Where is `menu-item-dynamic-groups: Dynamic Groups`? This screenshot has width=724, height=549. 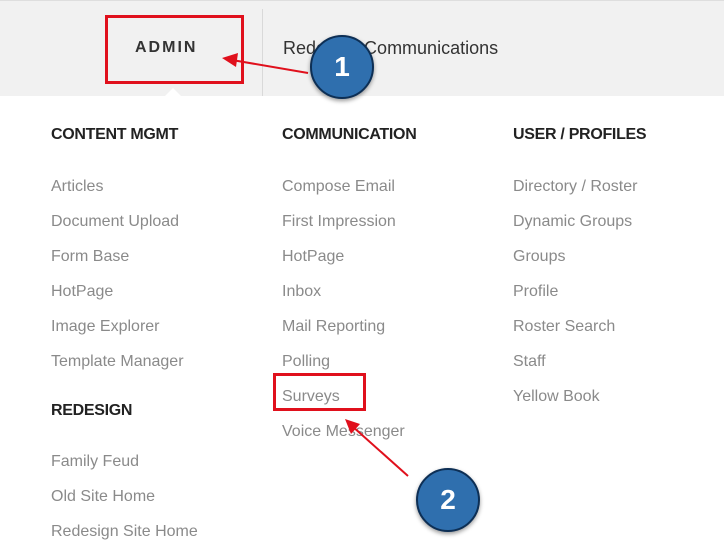 menu-item-dynamic-groups: Dynamic Groups is located at coordinates (579, 221).